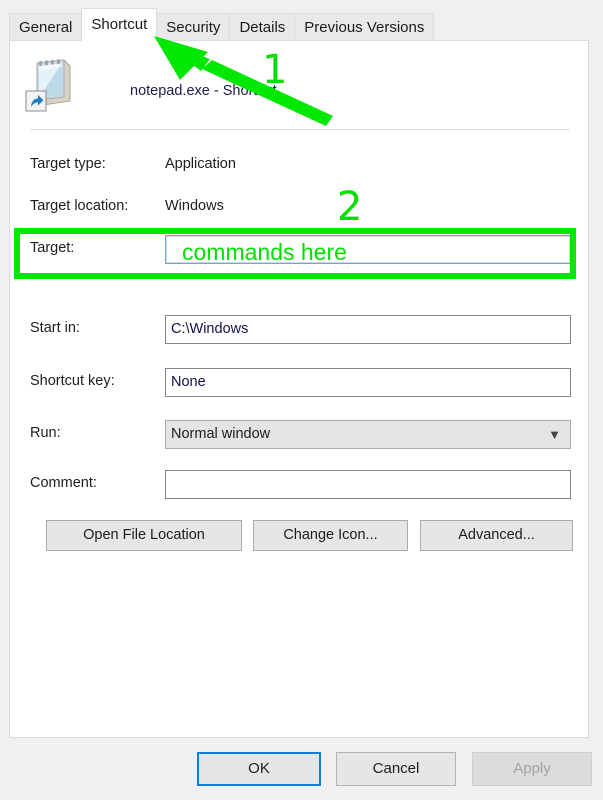  I want to click on tab-shortcut: Shortcut, so click(119, 24).